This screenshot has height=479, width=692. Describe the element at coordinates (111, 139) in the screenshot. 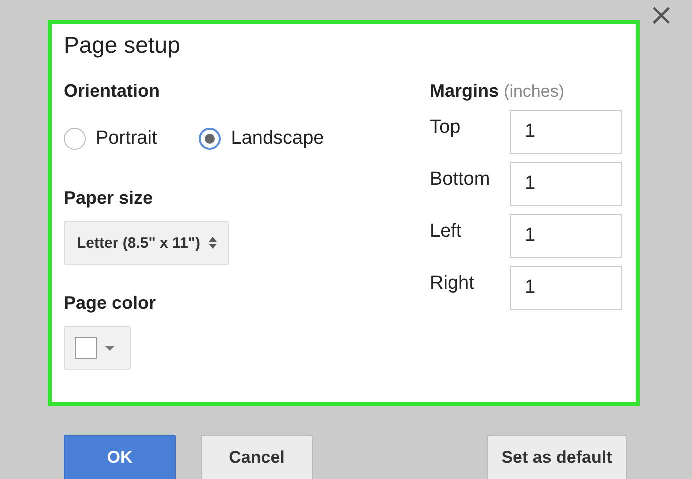

I see `radio-option: Portrait` at that location.